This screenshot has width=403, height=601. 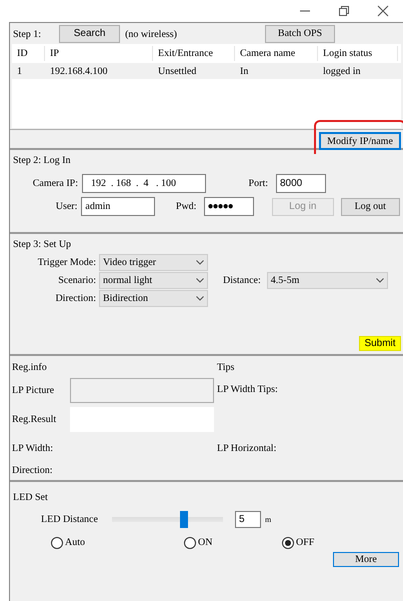 What do you see at coordinates (383, 11) in the screenshot?
I see `close-icon` at bounding box center [383, 11].